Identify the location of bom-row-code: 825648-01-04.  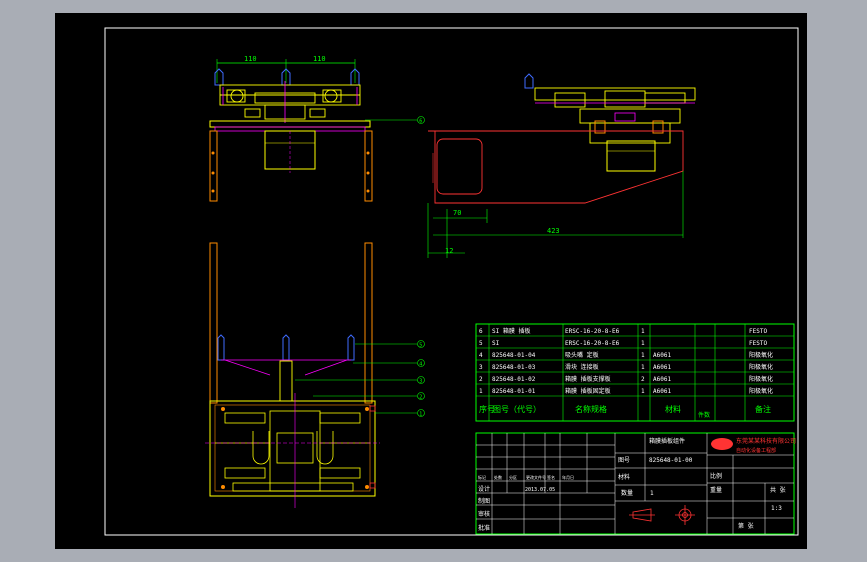
(514, 355).